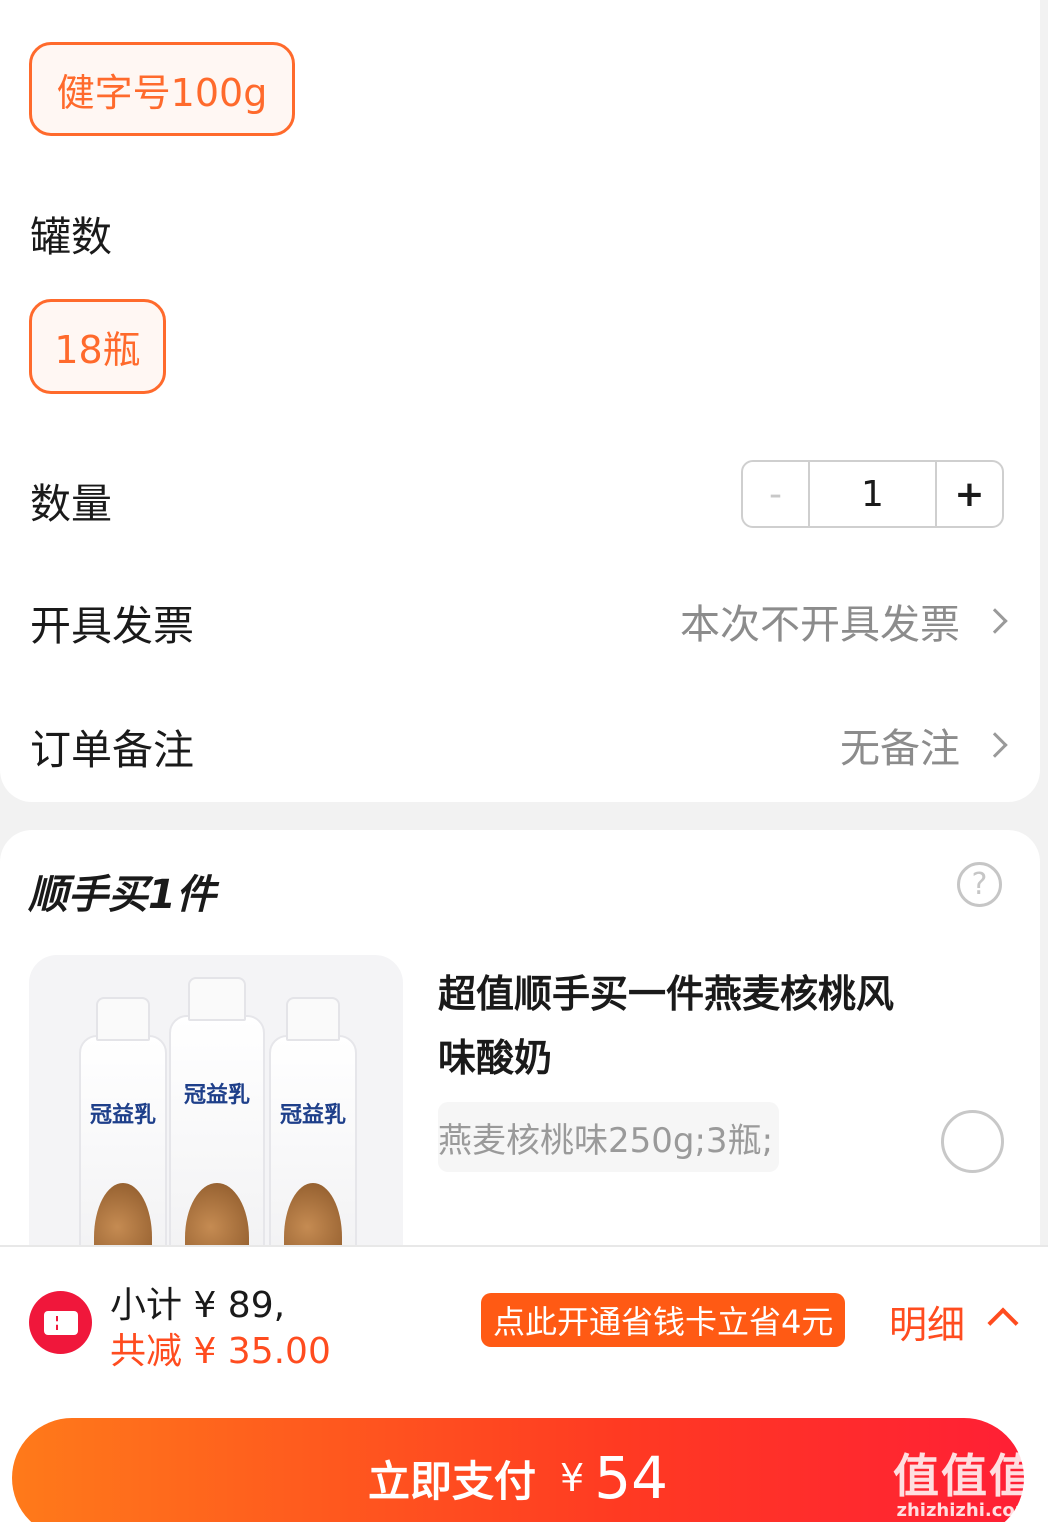 The width and height of the screenshot is (1048, 1522). Describe the element at coordinates (609, 1137) in the screenshot. I see `addon-product-spec: 燕麦核桃味250g;3瓶;` at that location.